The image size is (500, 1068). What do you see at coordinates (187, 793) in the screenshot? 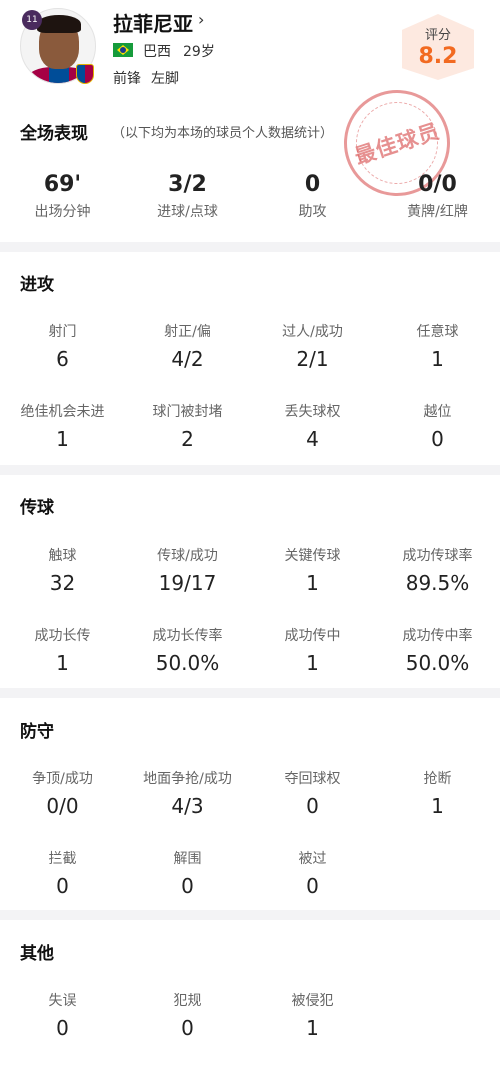
I see `defense-stat-ground-duels: 地面争抢/成功 4/3` at bounding box center [187, 793].